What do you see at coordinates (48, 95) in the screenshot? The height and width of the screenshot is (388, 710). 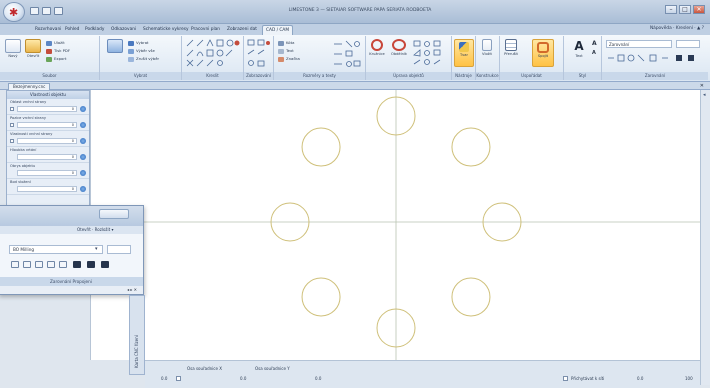 I see `properties-panel-title: Vlastnosti objektu` at bounding box center [48, 95].